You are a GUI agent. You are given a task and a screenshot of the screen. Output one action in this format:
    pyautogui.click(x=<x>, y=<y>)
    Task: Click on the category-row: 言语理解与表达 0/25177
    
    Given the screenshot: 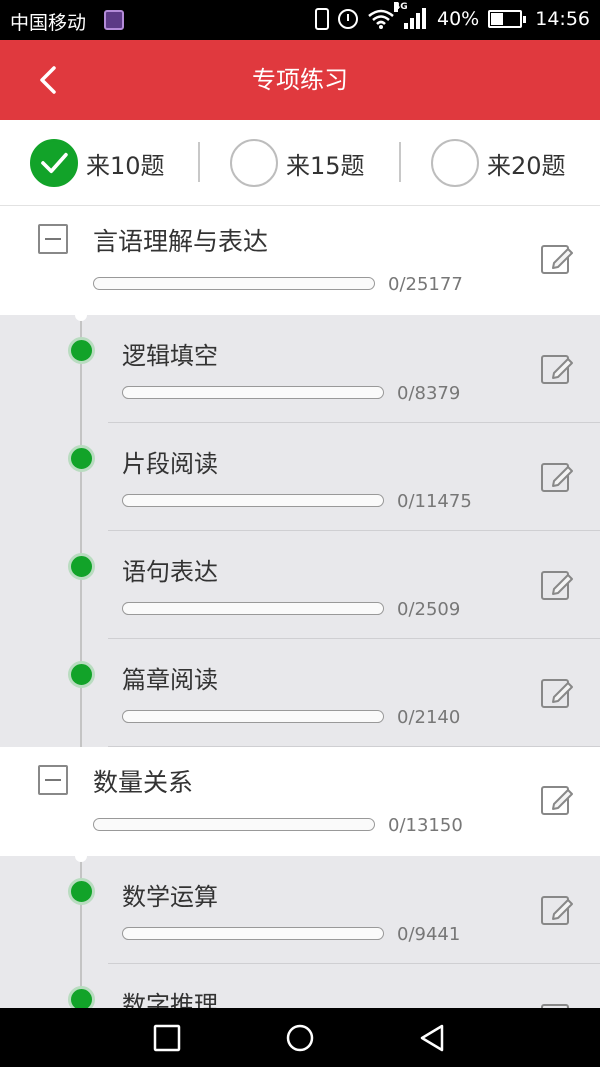 What is the action you would take?
    pyautogui.click(x=300, y=260)
    